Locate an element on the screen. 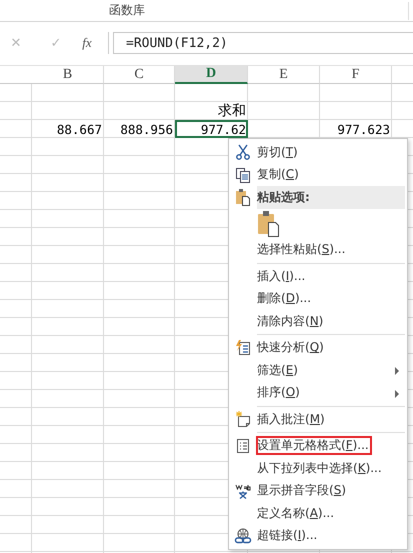 This screenshot has height=553, width=413. column-header: F is located at coordinates (356, 75).